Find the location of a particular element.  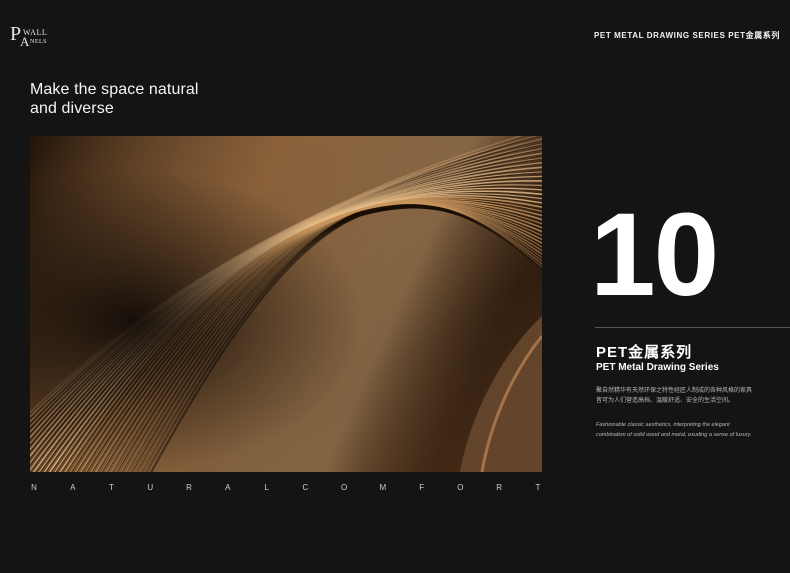

natural-comfort-spaced-text: NATURALCOMFORT is located at coordinates (286, 487).